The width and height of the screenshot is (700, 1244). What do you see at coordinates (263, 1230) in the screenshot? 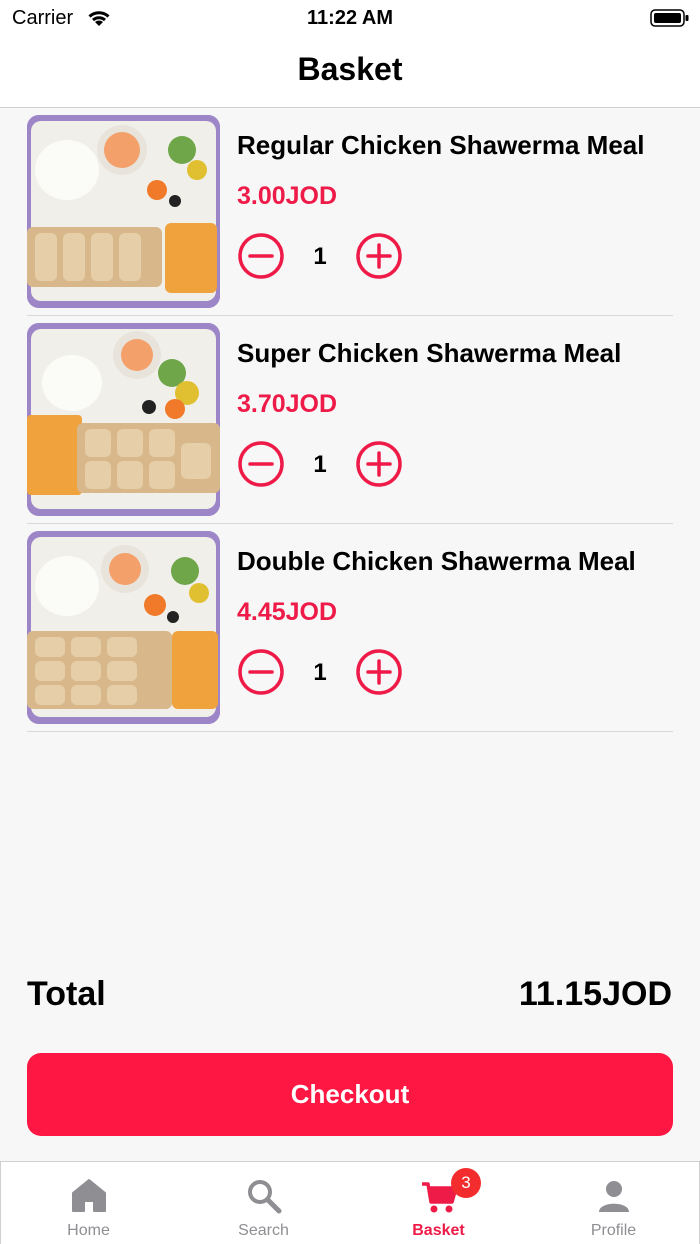
I see `tab-label: Search` at bounding box center [263, 1230].